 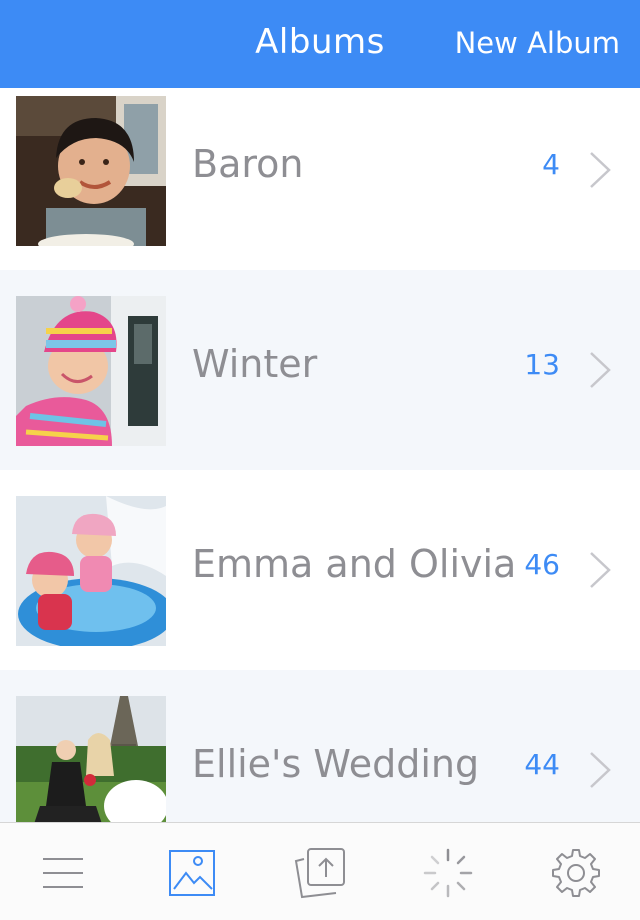 What do you see at coordinates (576, 873) in the screenshot?
I see `settings-gear-icon` at bounding box center [576, 873].